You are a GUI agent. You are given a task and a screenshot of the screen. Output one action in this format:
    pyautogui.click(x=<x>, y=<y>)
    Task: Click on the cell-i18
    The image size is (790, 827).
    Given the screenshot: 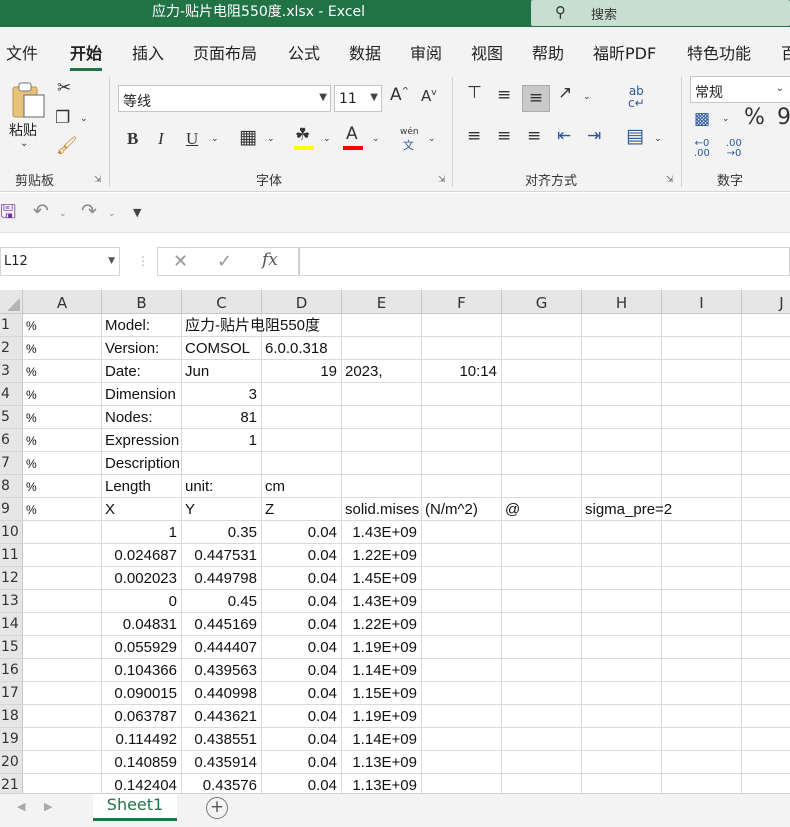 What is the action you would take?
    pyautogui.click(x=702, y=716)
    